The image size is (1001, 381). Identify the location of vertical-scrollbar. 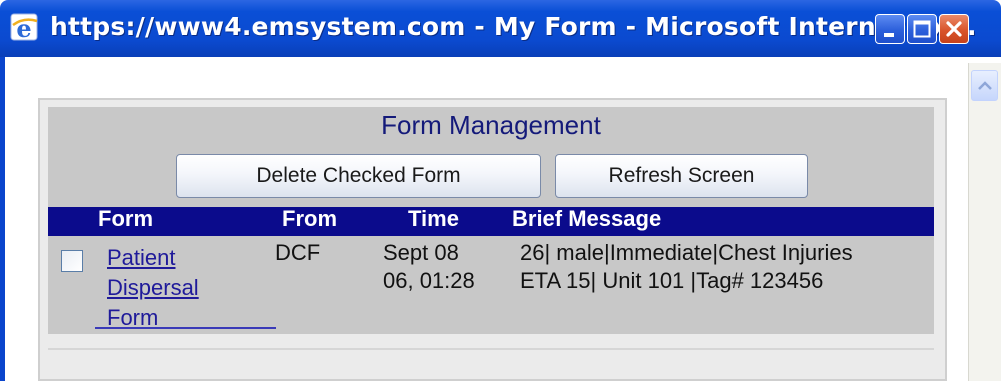
(984, 222).